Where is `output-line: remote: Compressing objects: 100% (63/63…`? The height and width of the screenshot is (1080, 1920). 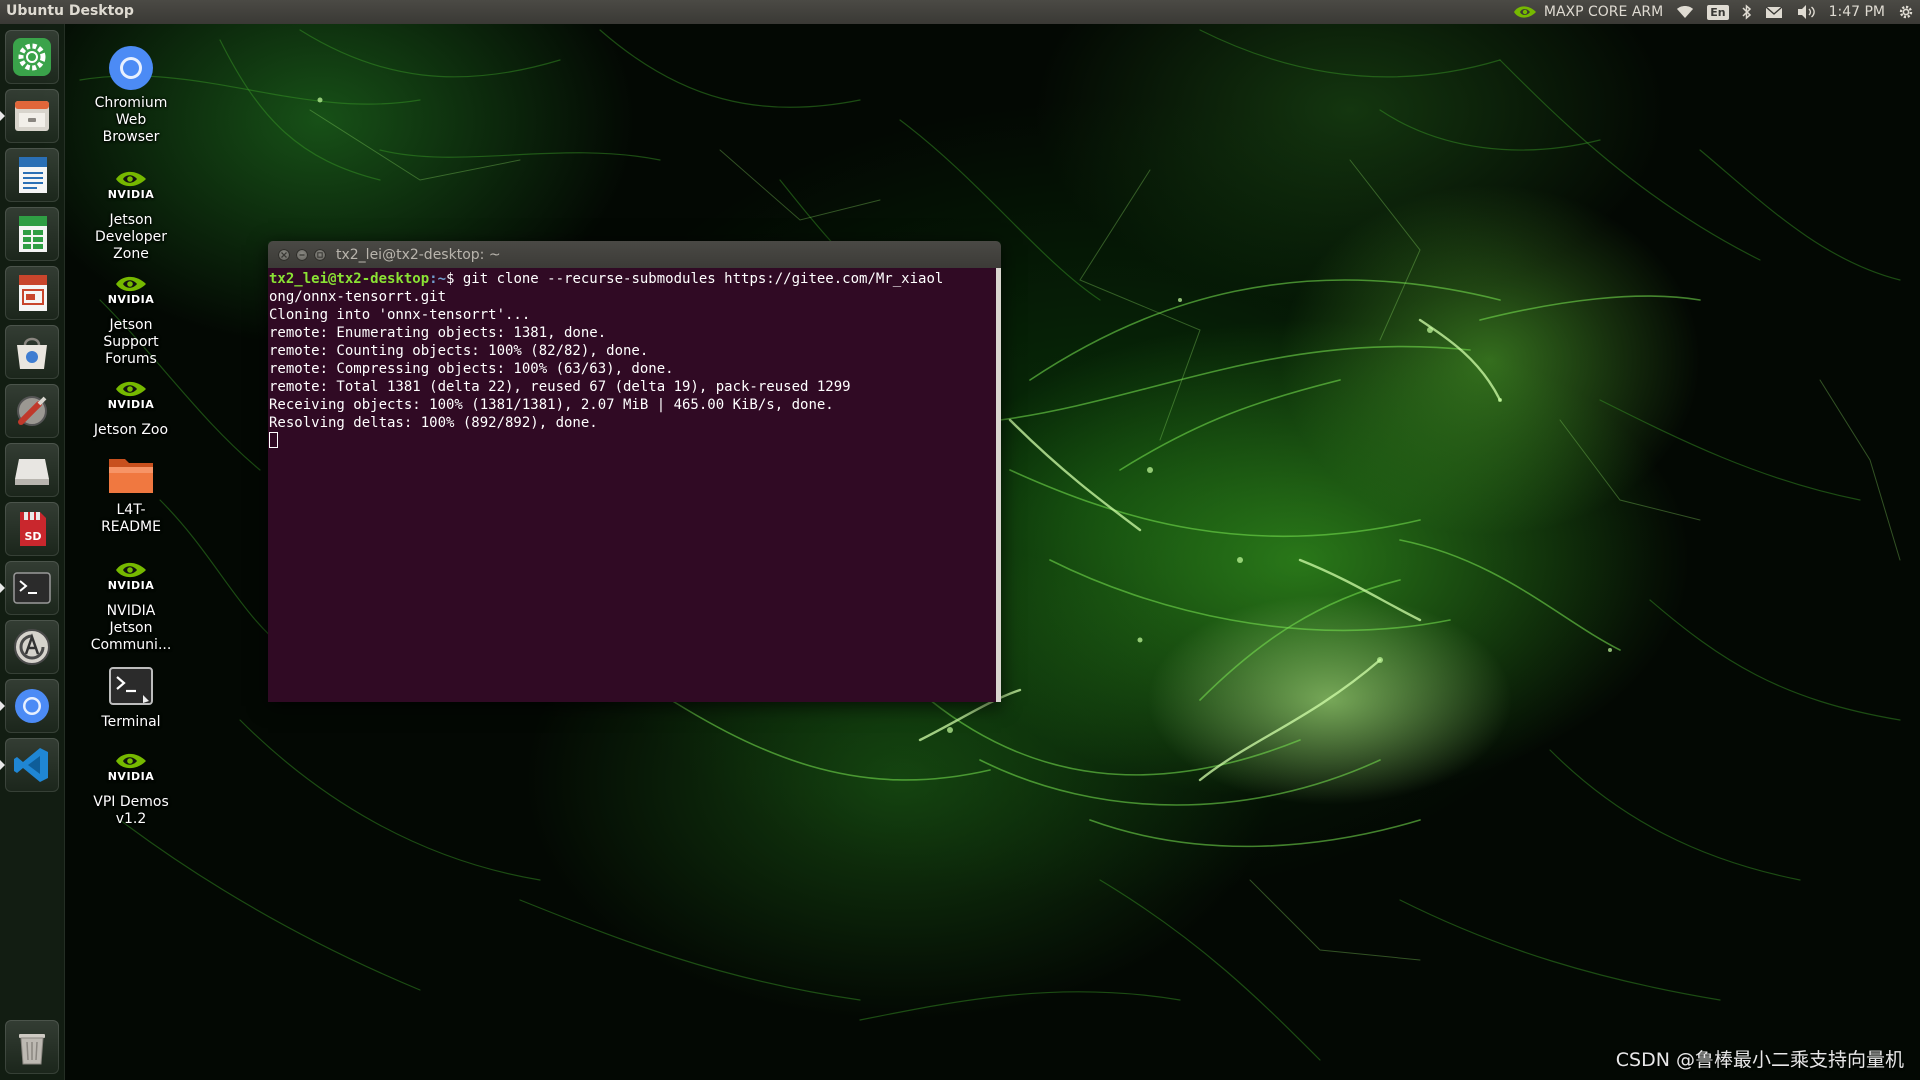
output-line: remote: Compressing objects: 100% (63/63… is located at coordinates (471, 369).